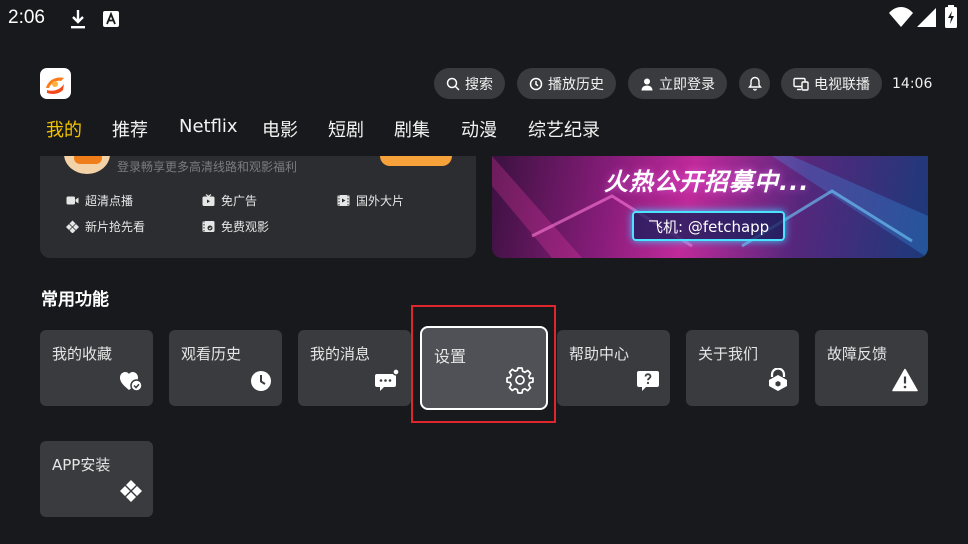 The height and width of the screenshot is (544, 968). What do you see at coordinates (416, 161) in the screenshot?
I see `vip-button` at bounding box center [416, 161].